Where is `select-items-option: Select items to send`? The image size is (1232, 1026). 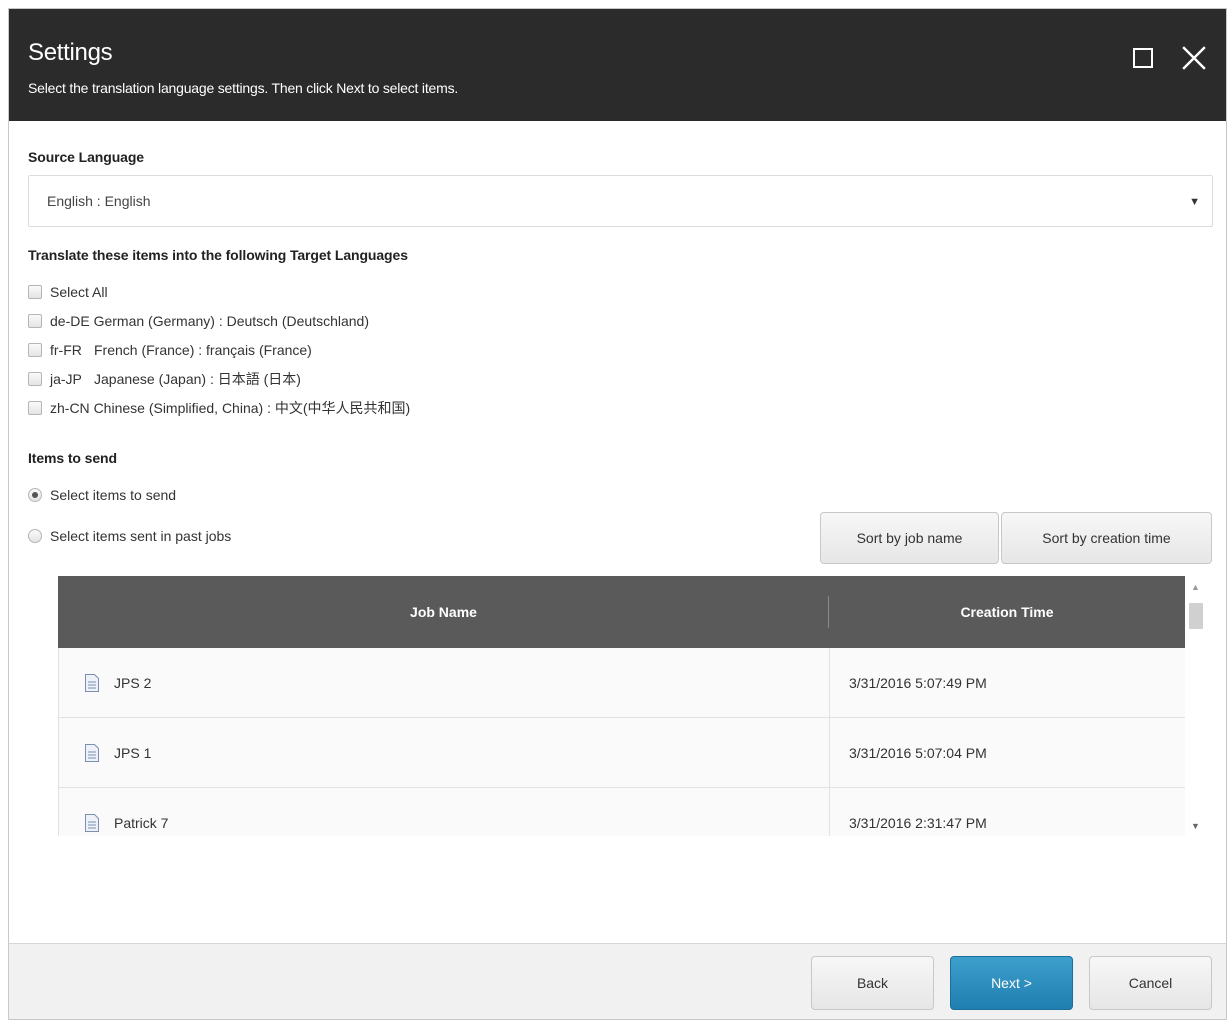
select-items-option: Select items to send is located at coordinates (102, 495).